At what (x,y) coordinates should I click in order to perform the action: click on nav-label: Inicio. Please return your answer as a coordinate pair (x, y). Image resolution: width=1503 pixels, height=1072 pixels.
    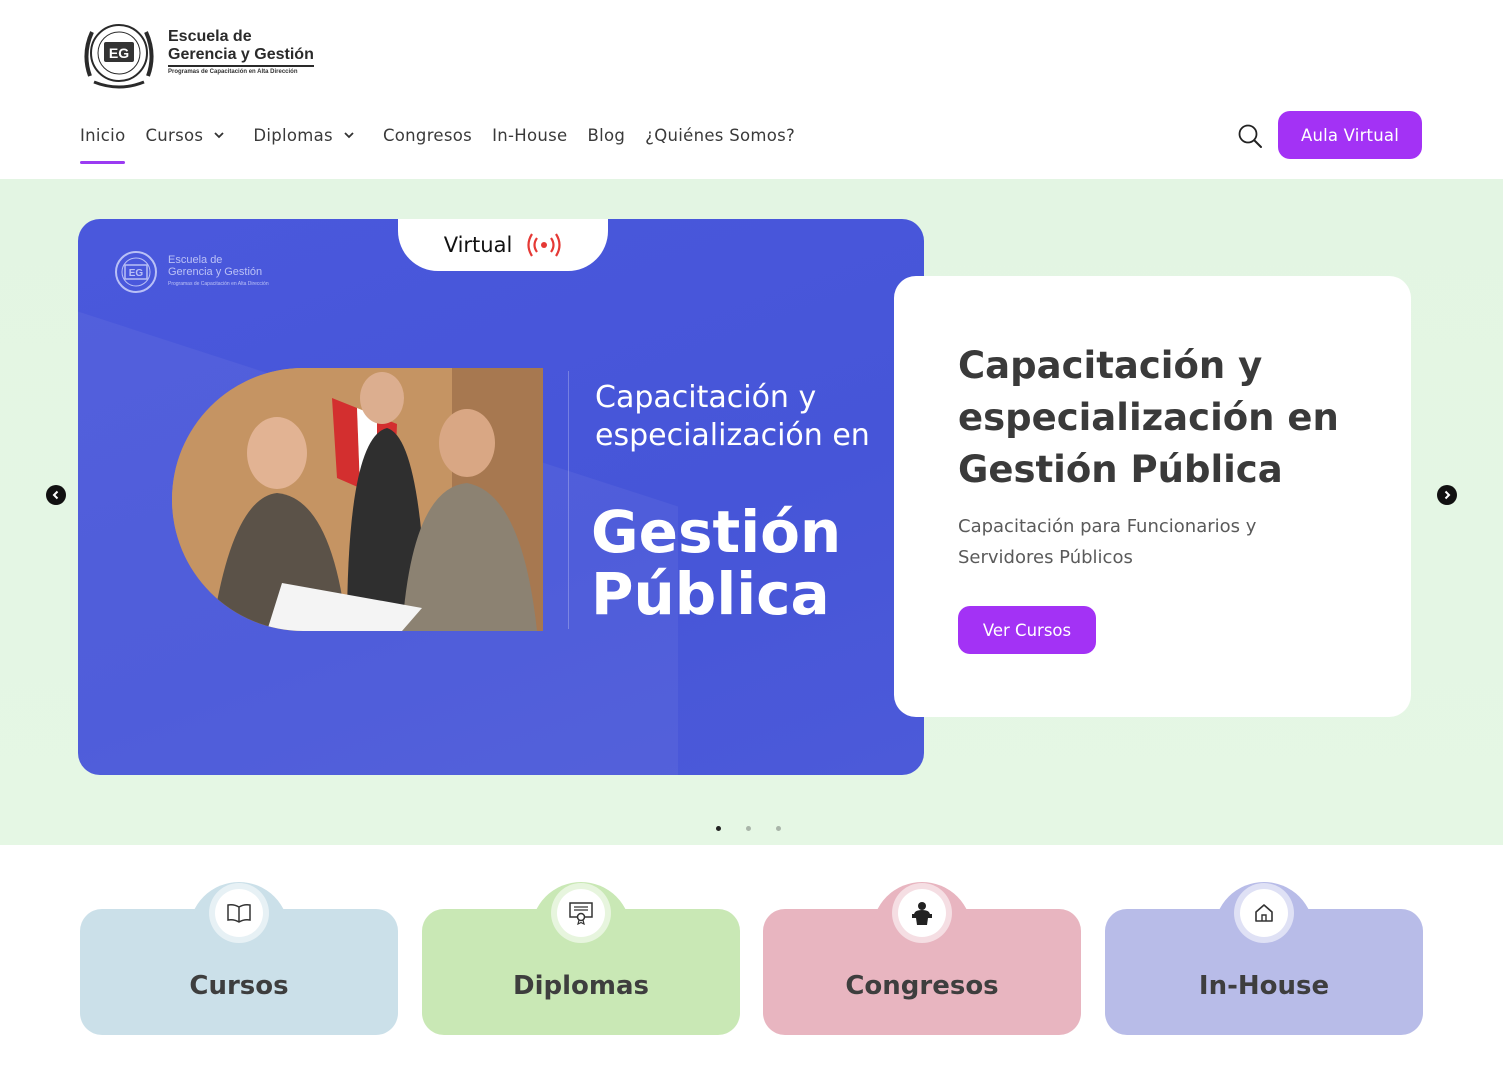
    Looking at the image, I should click on (103, 135).